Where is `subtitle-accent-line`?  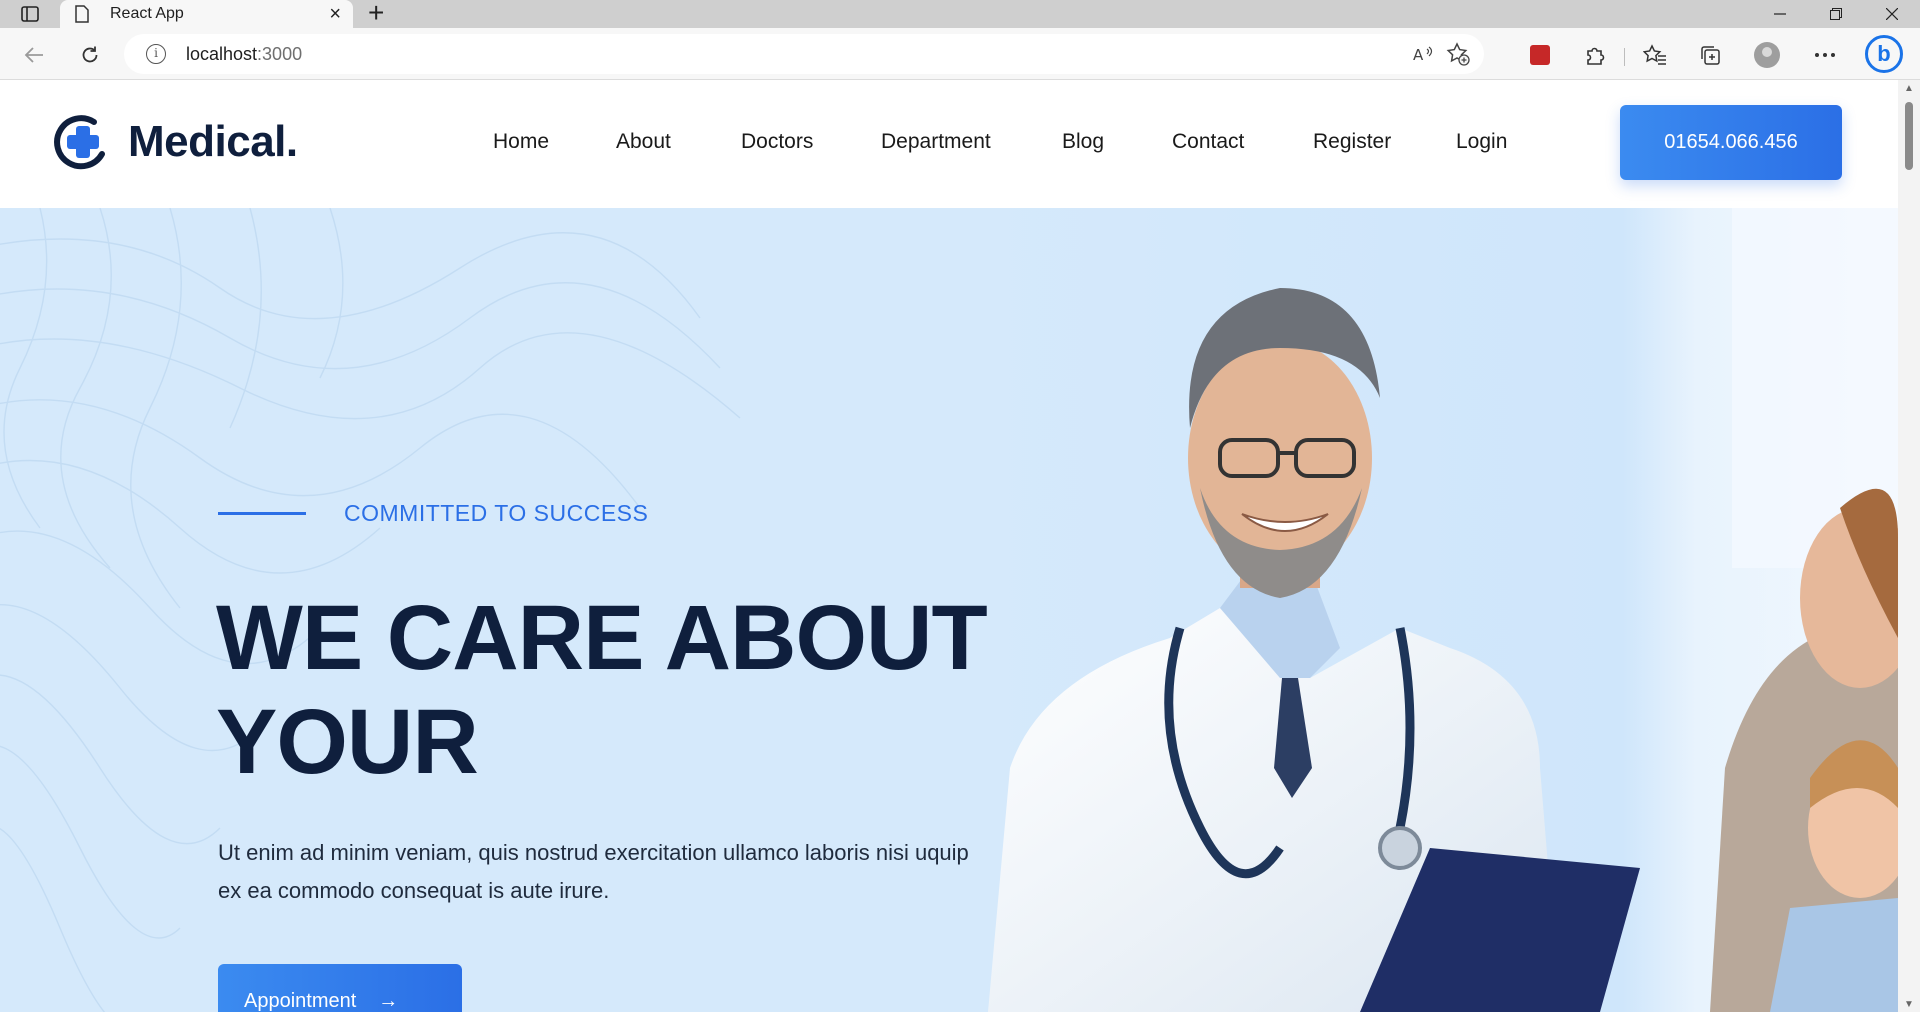 subtitle-accent-line is located at coordinates (262, 513).